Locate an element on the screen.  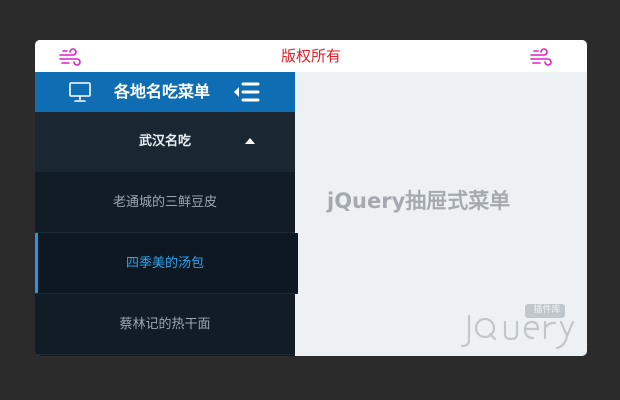
menu-item: 蔡林记的热干面 is located at coordinates (165, 324).